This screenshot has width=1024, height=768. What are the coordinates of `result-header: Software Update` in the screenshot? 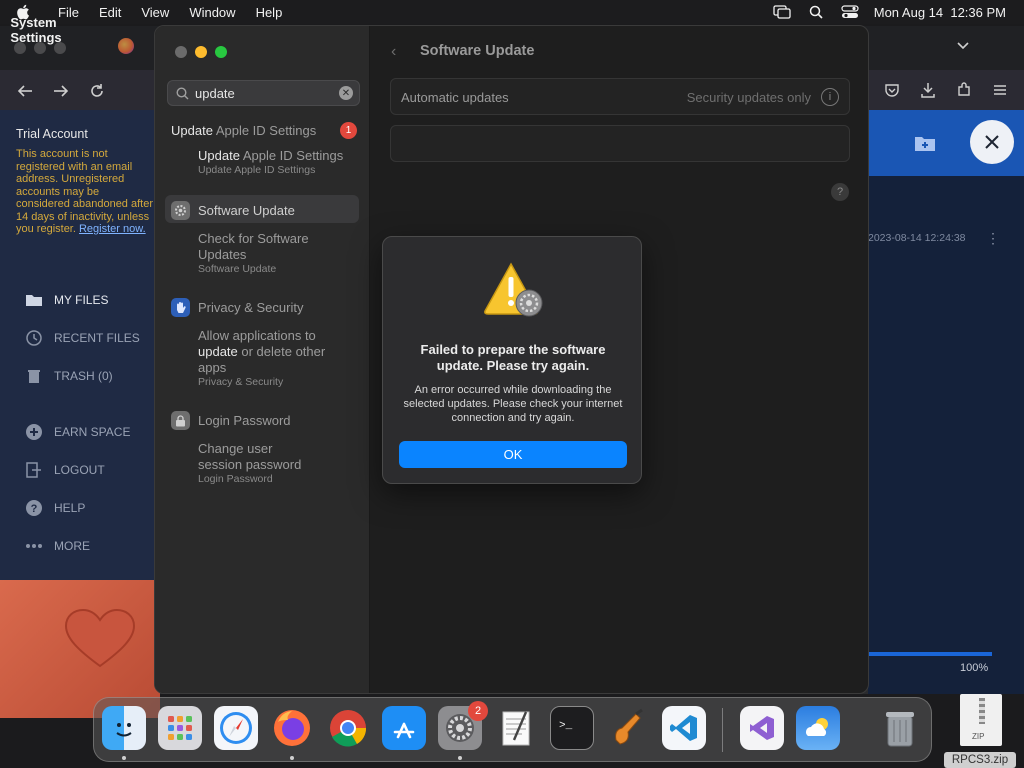 It's located at (266, 210).